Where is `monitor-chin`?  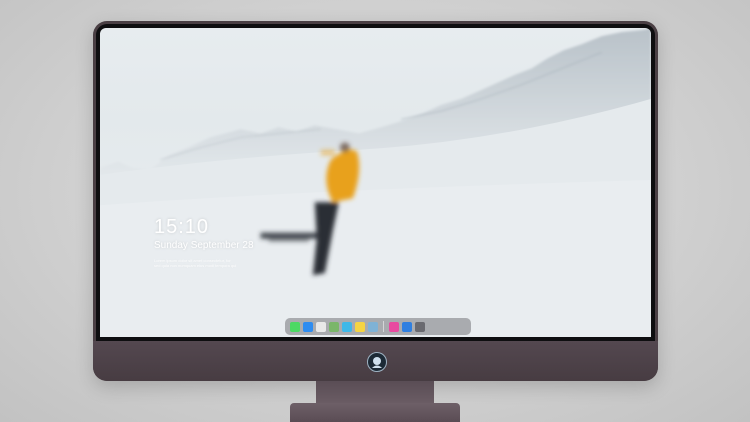
monitor-chin is located at coordinates (375, 361).